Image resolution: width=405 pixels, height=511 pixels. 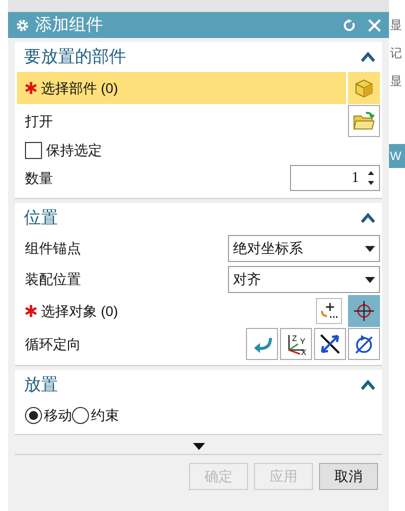 I want to click on point-plus-icon, so click(x=329, y=311).